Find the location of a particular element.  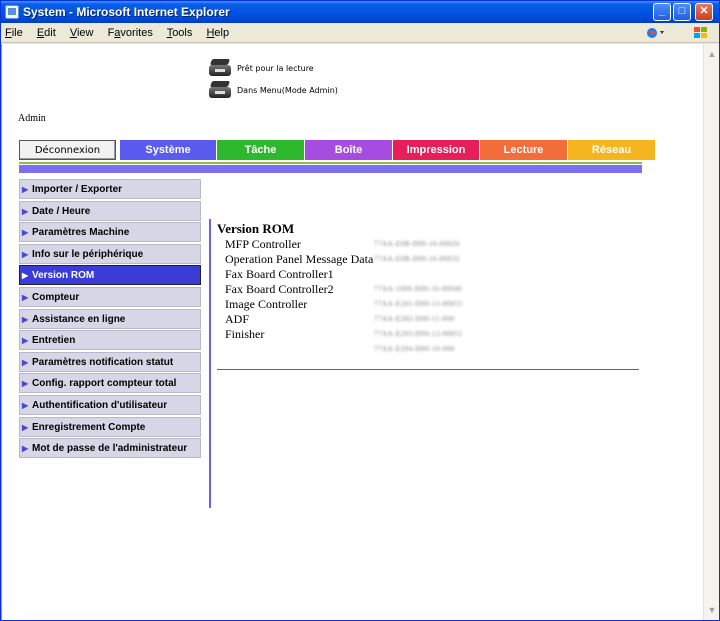

menu-file: File is located at coordinates (14, 33).